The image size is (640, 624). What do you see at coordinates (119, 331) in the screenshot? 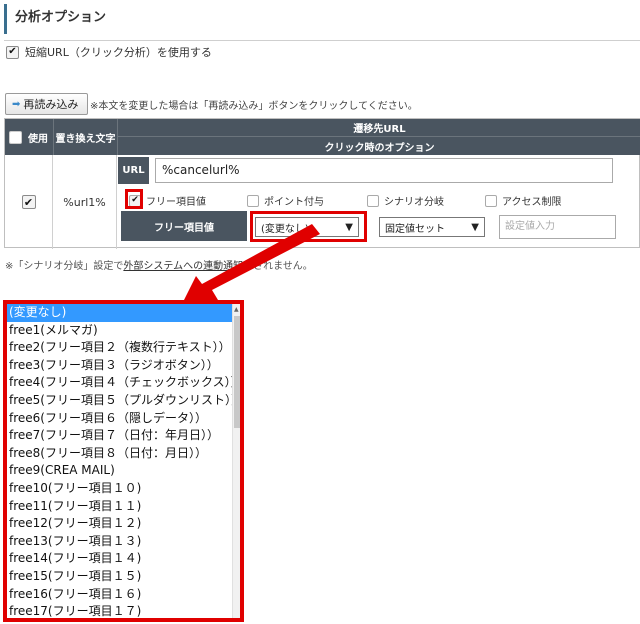
I see `dropdown-option: free1(メルマガ)` at bounding box center [119, 331].